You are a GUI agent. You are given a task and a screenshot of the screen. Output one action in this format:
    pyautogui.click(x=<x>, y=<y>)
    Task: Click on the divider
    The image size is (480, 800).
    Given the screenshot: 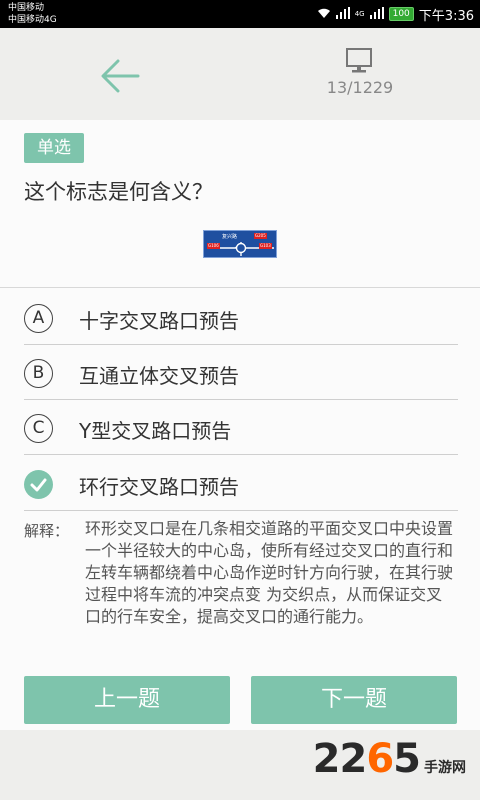 What is the action you would take?
    pyautogui.click(x=240, y=287)
    